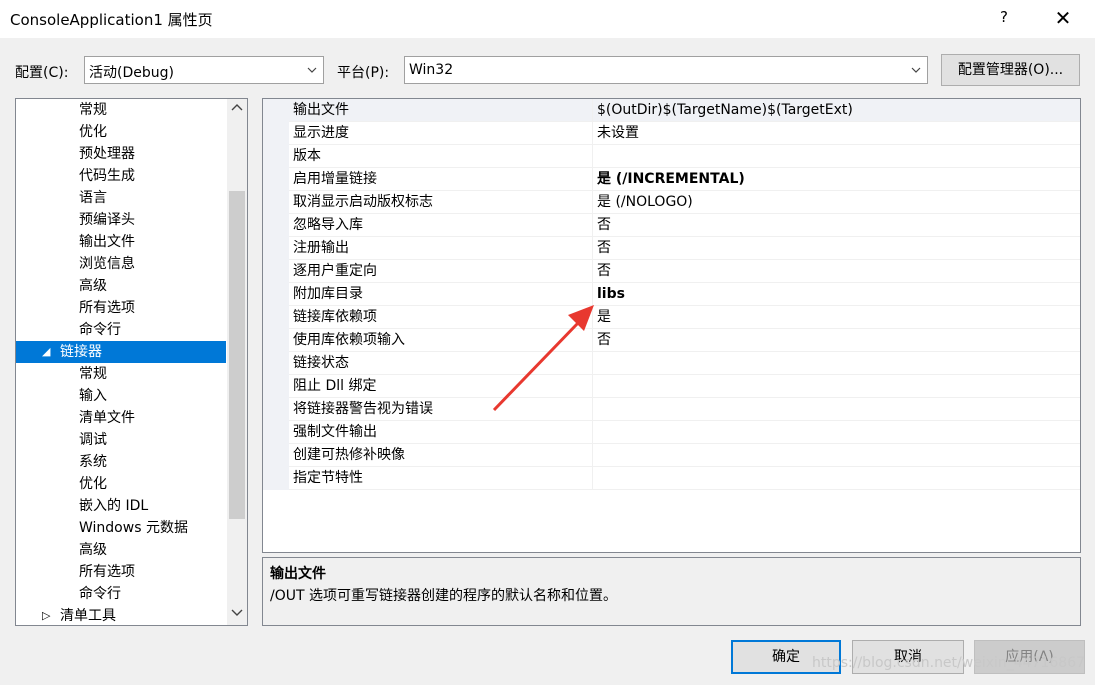 This screenshot has height=685, width=1095. I want to click on tree-item: ▷ 清单工具, so click(121, 615).